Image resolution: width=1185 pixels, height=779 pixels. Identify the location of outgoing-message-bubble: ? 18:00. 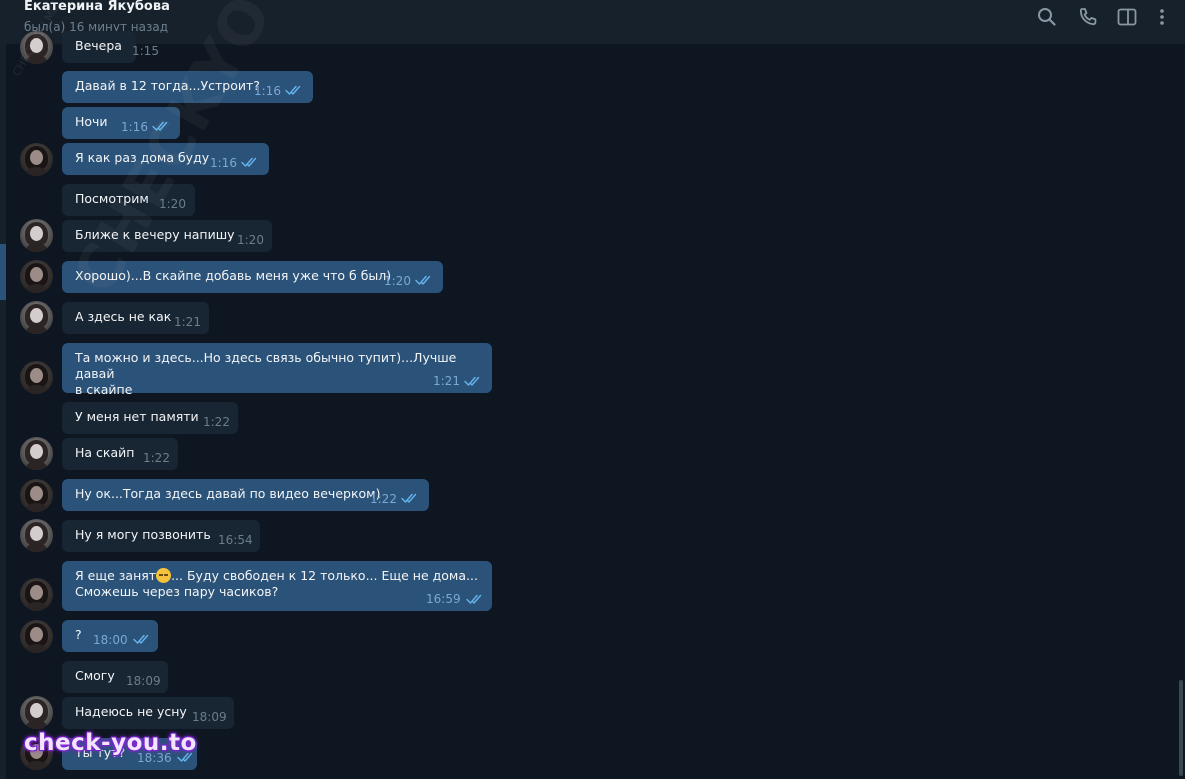
(110, 636).